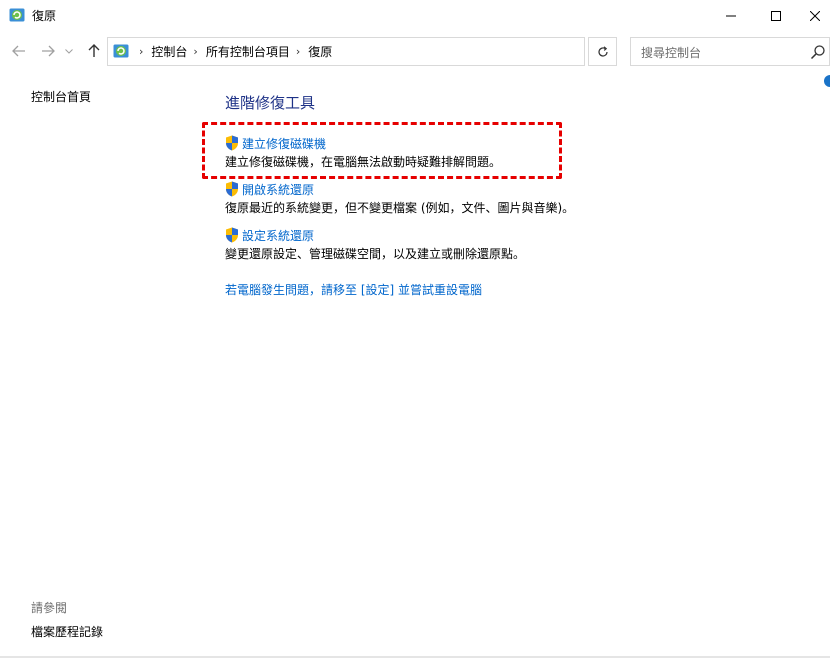 This screenshot has height=658, width=830. I want to click on breadcrumb: › 控制台 › 所有控制台項目 › 復原, so click(232, 51).